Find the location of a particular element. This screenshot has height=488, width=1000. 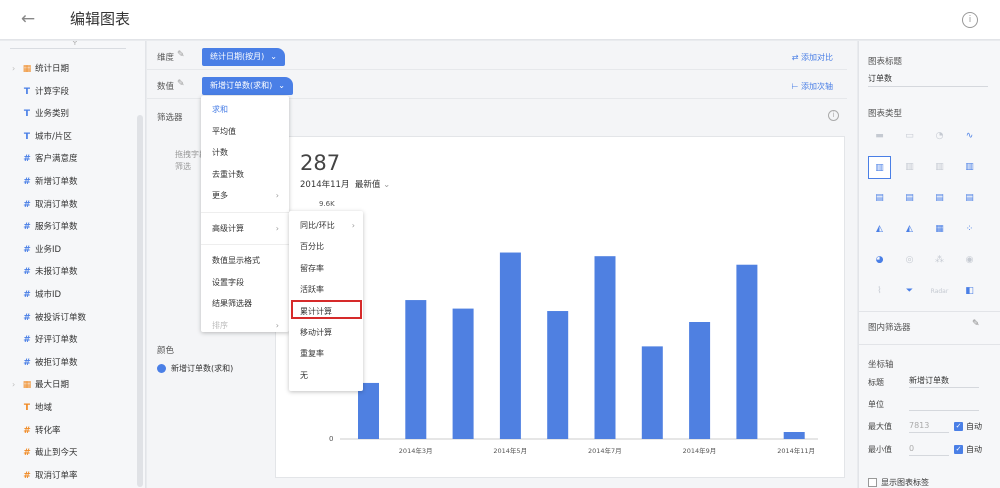

submenu-item: 留存率 is located at coordinates (326, 268).